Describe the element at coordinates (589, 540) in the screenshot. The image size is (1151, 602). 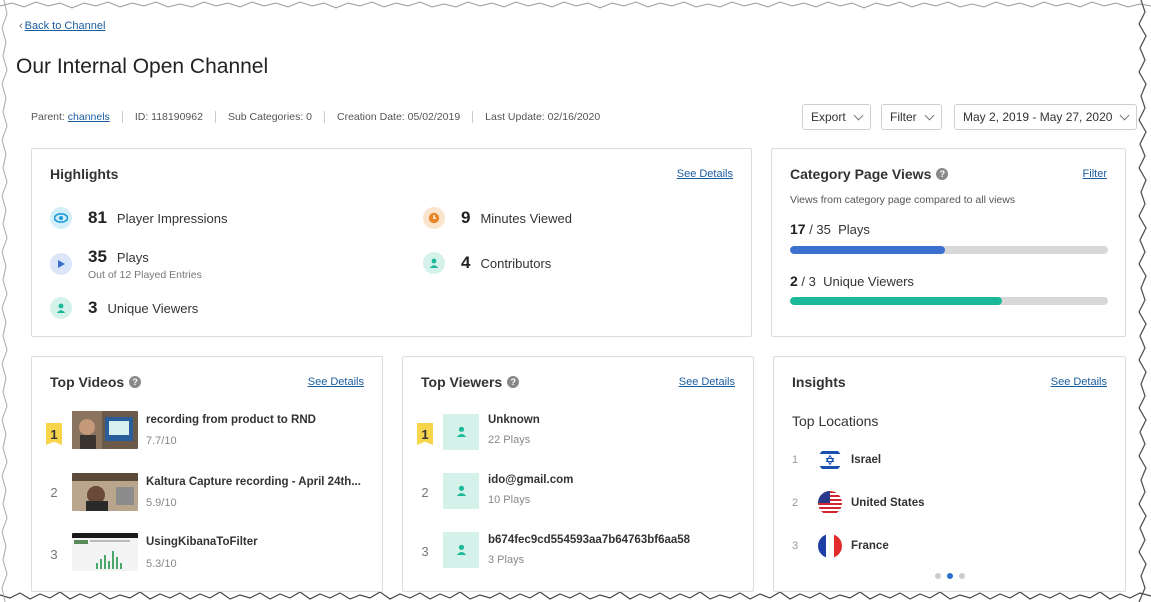
I see `viewer-name: b674fec9cd554593aa7b64763bf6aa58` at that location.